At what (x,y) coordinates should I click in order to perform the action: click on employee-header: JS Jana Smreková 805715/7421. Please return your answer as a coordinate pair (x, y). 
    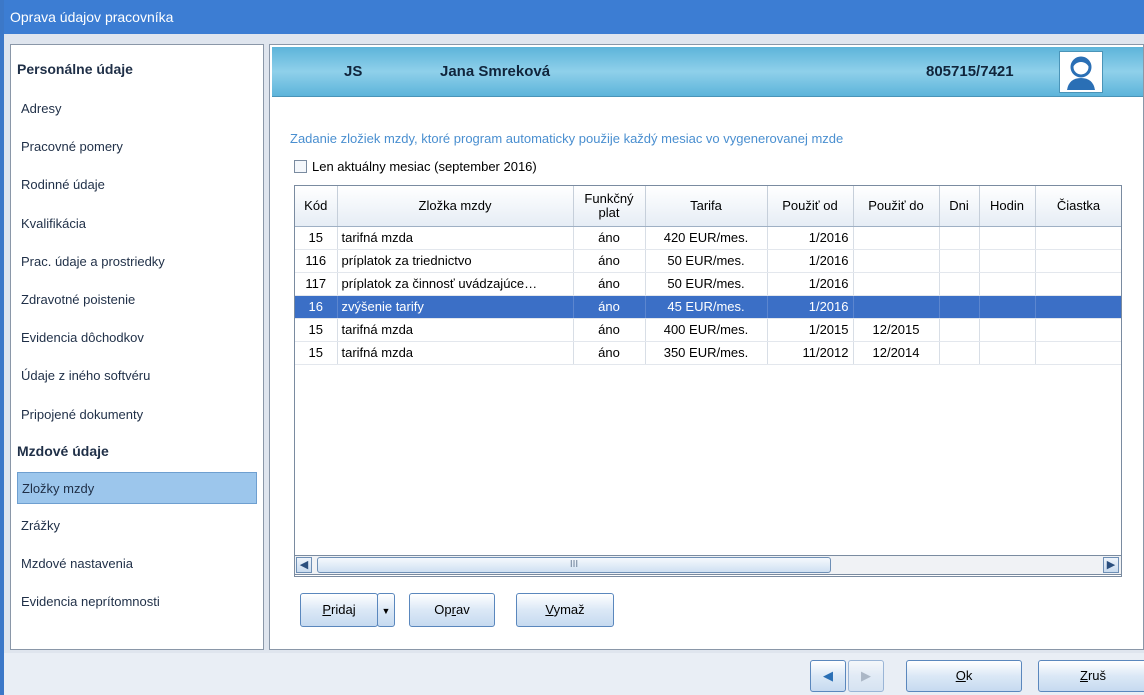
    Looking at the image, I should click on (707, 72).